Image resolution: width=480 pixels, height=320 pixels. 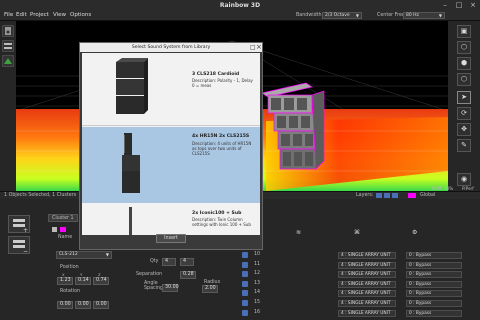 I want to click on item-title: 2x Iconic100 + Sub, so click(x=217, y=213).